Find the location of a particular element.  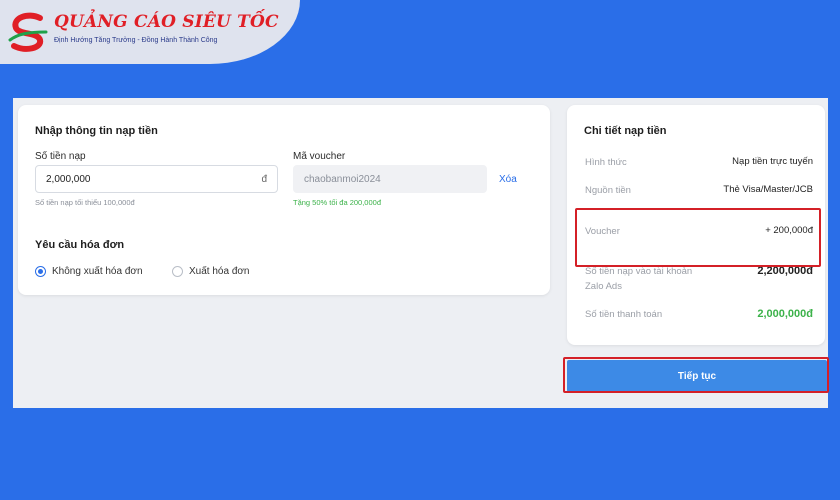

brand-title-part1: QUẢNG CÁO is located at coordinates (118, 22).